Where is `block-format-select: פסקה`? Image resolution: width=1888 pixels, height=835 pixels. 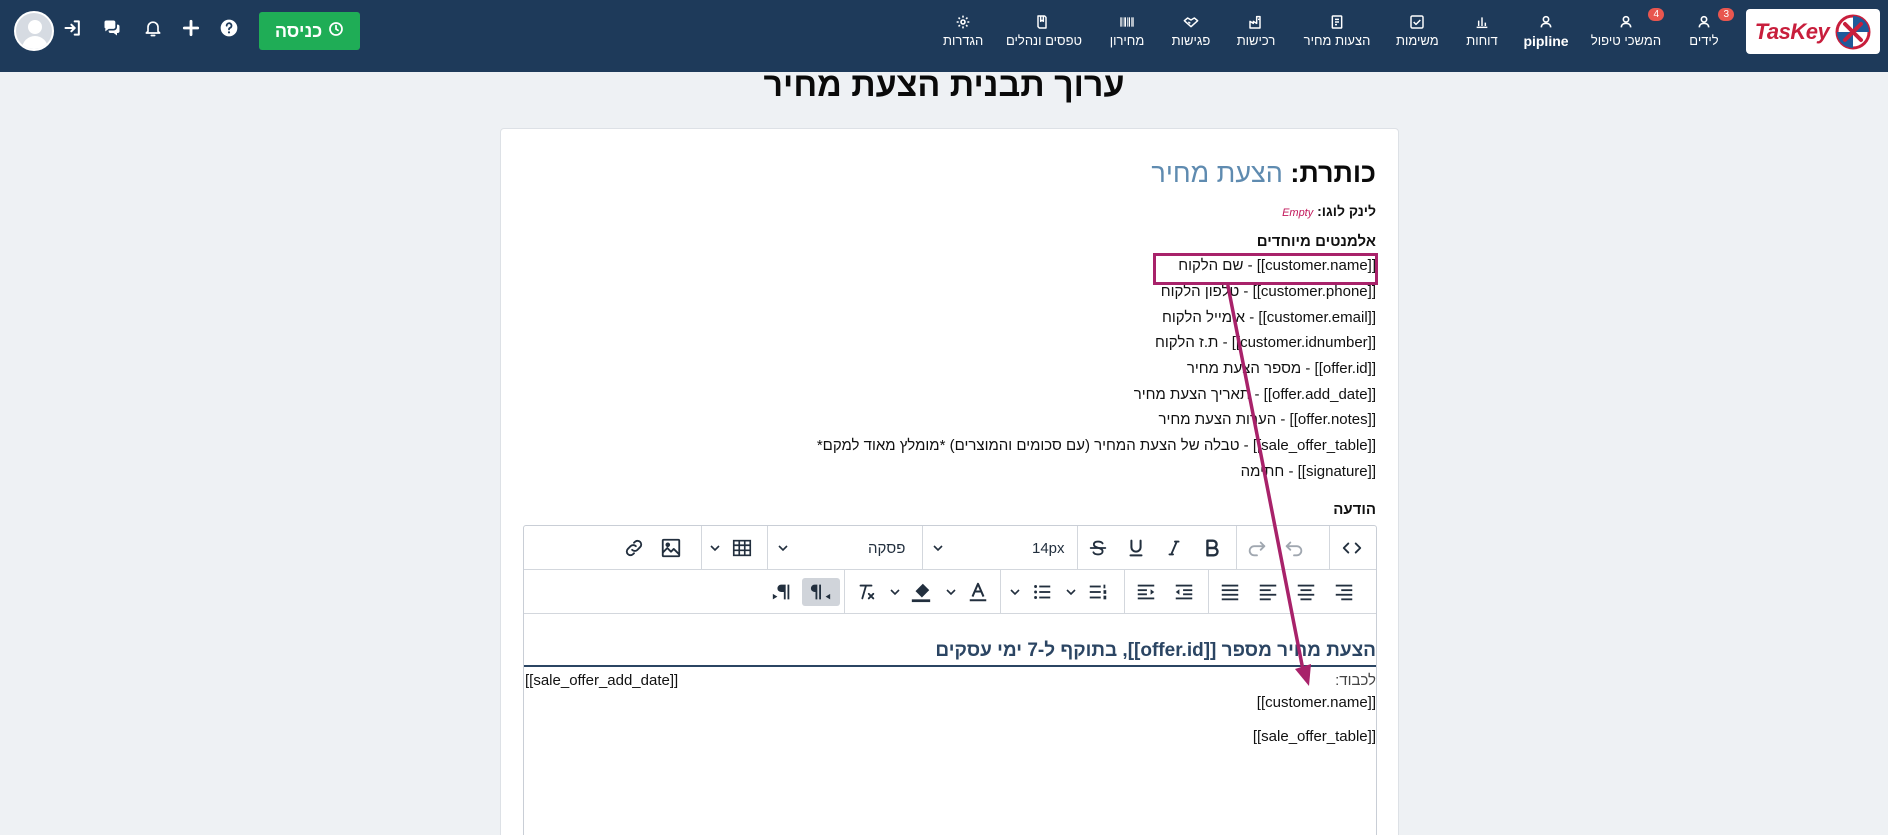
block-format-select: פסקה is located at coordinates (886, 548).